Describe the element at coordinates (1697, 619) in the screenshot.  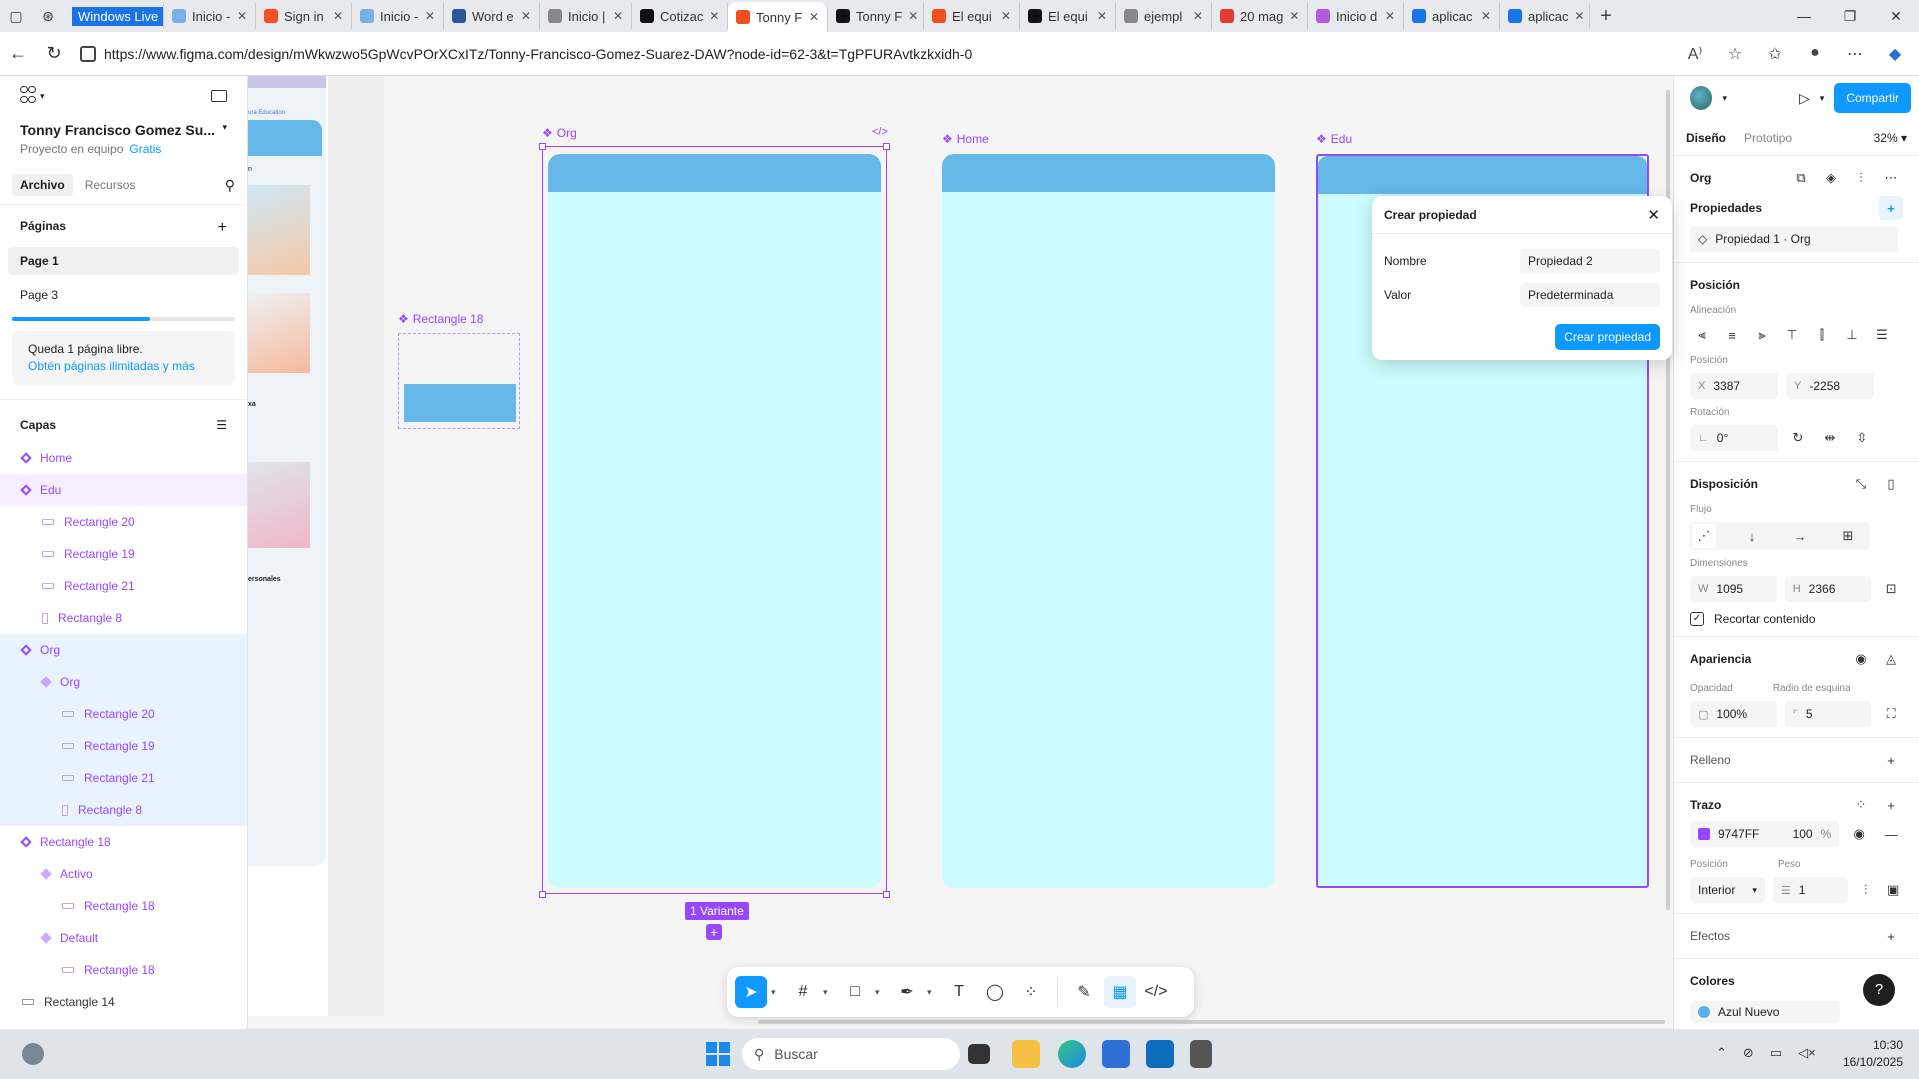
I see `clip-content-checkbox: ✓` at that location.